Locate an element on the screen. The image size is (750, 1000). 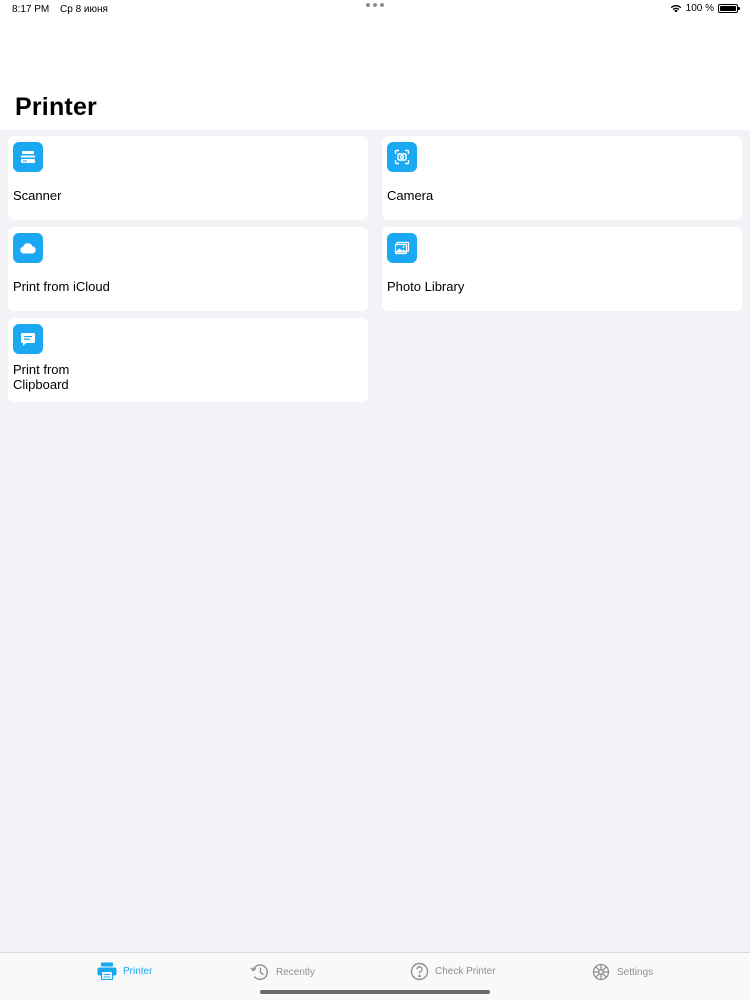
header: 8:17 PM Ср 8 июня 100 % Printer is located at coordinates (375, 65).